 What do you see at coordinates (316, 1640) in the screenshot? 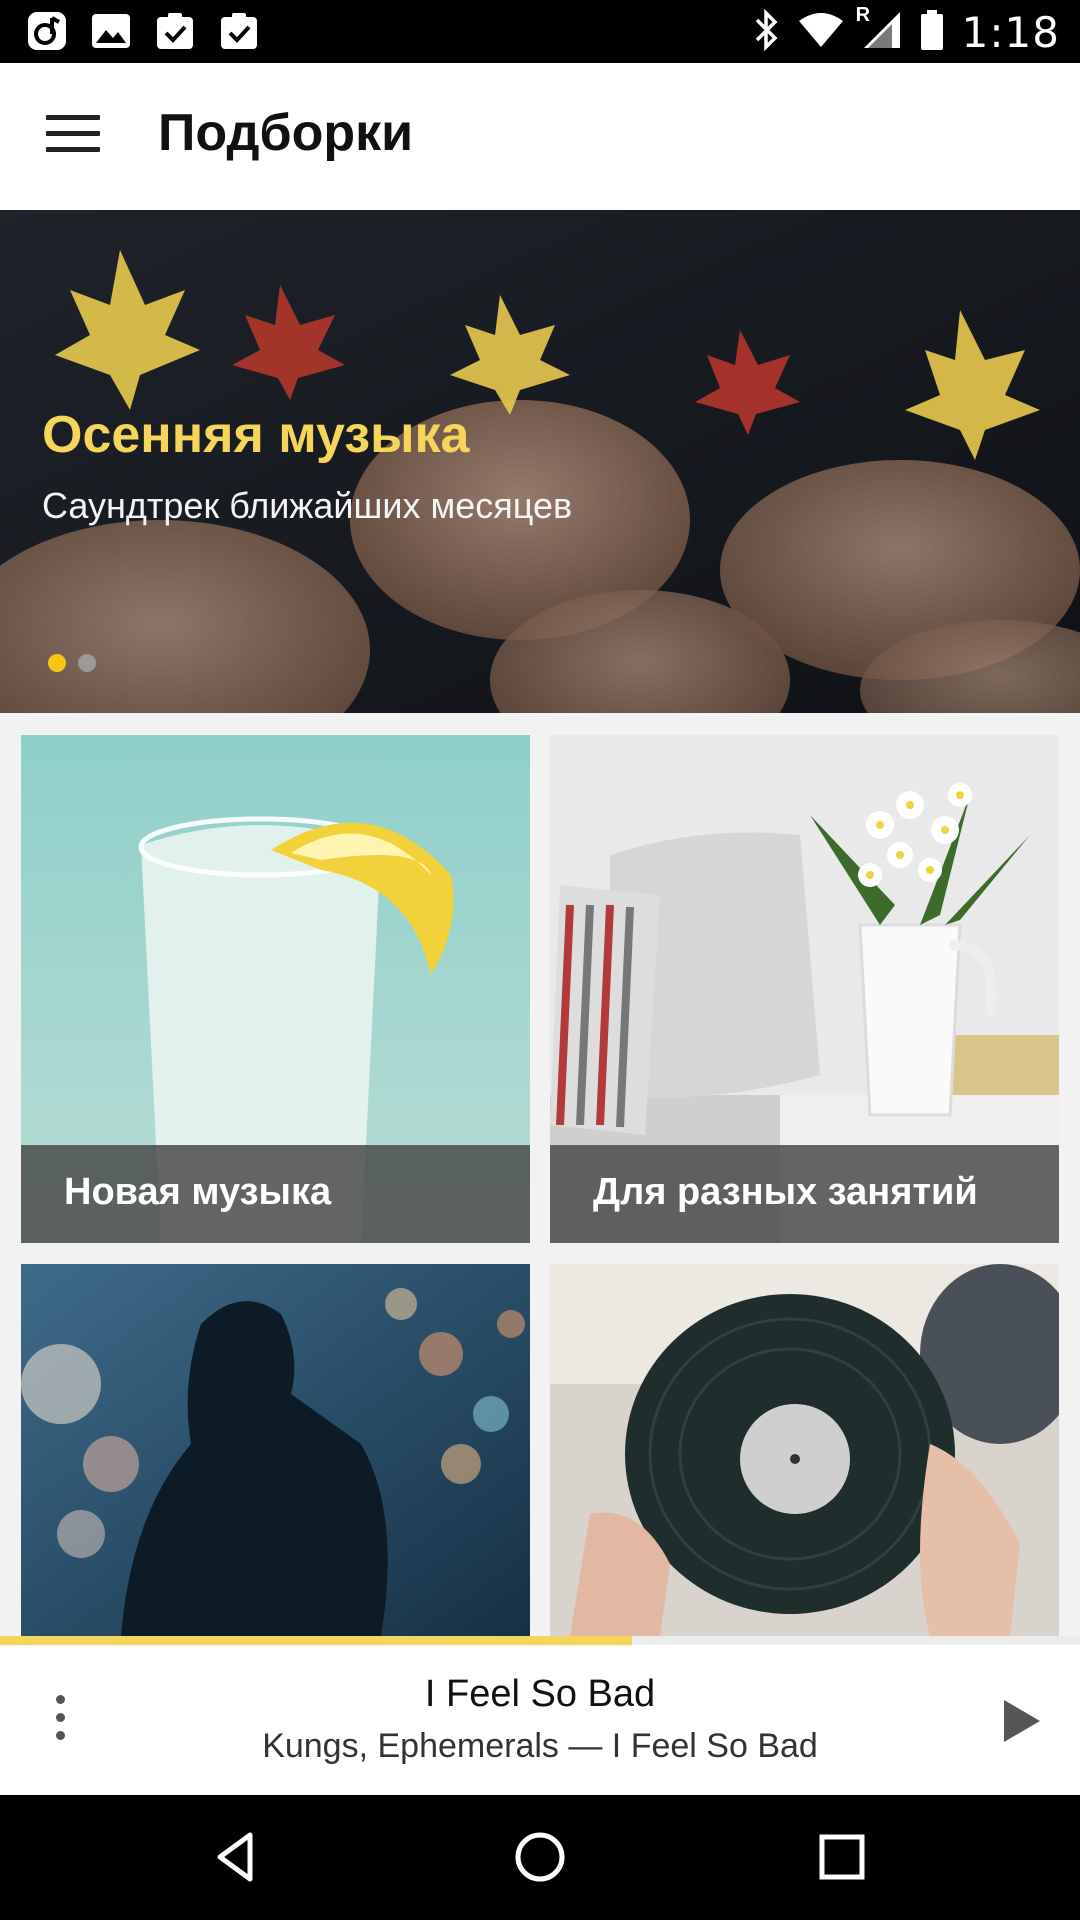
I see `playback-progress-fill` at bounding box center [316, 1640].